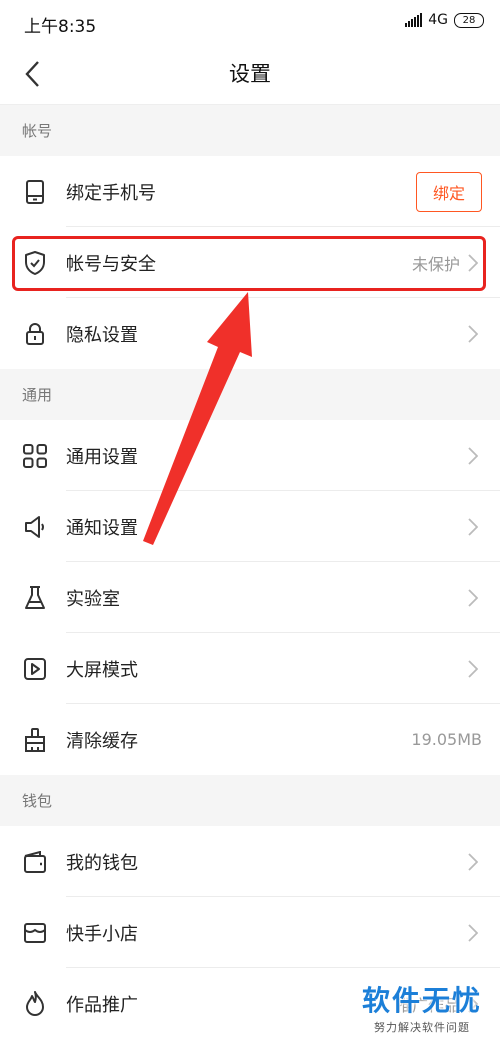  I want to click on signal-icon, so click(414, 20).